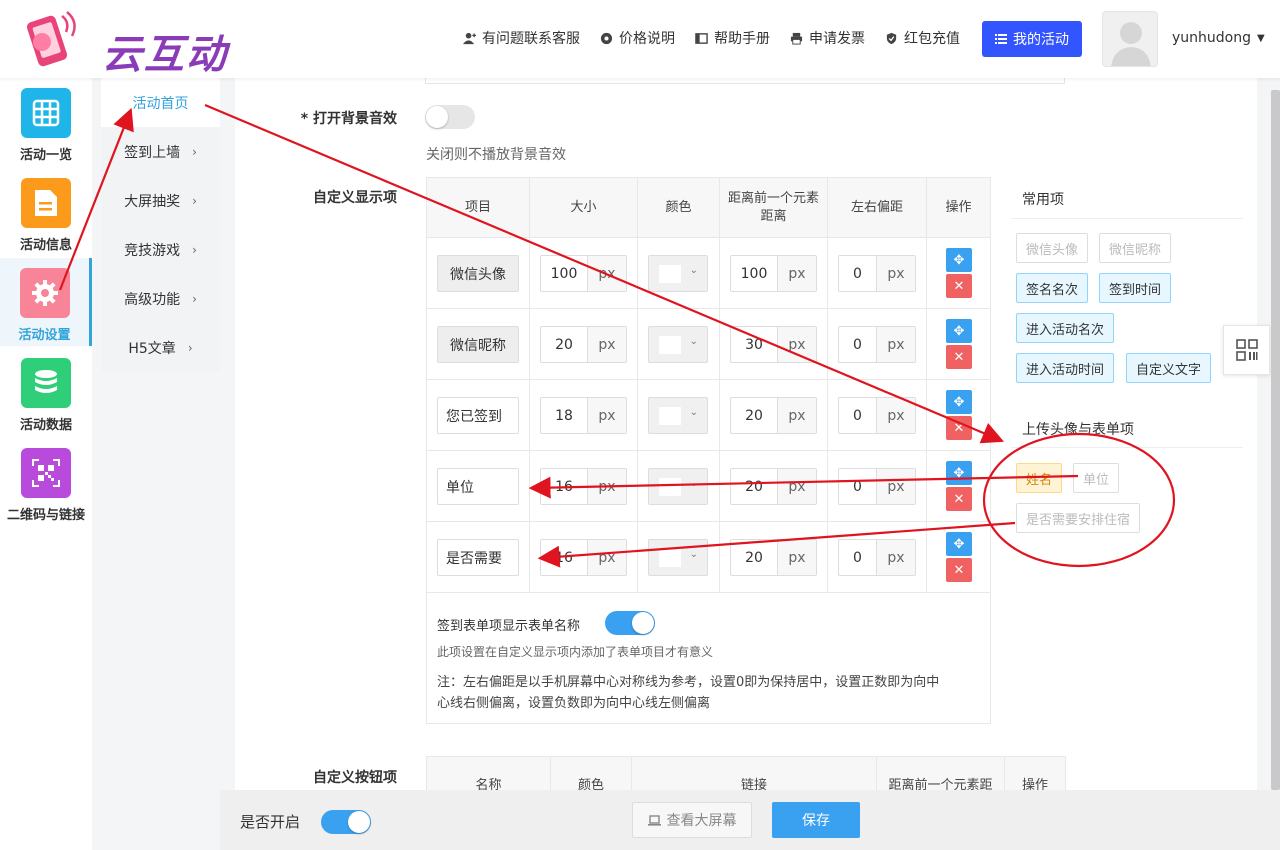  Describe the element at coordinates (773, 344) in the screenshot. I see `distance-input: 30 px` at that location.